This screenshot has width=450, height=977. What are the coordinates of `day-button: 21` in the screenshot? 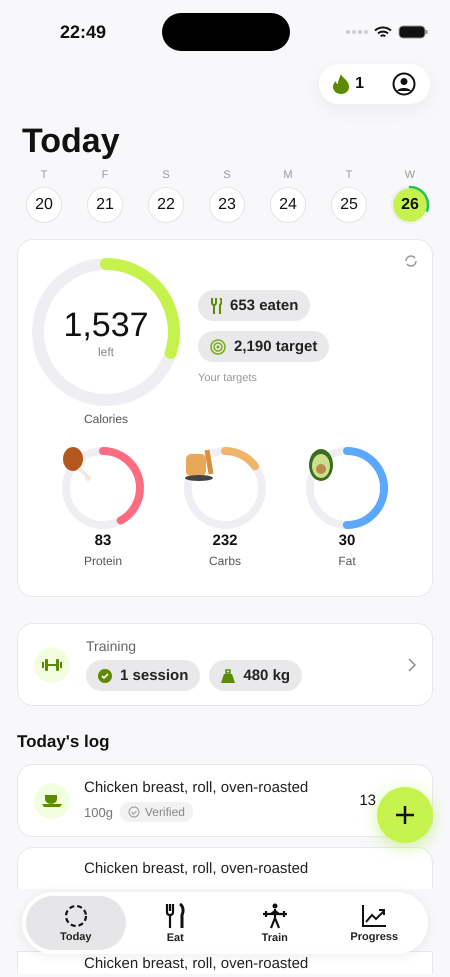 It's located at (105, 205).